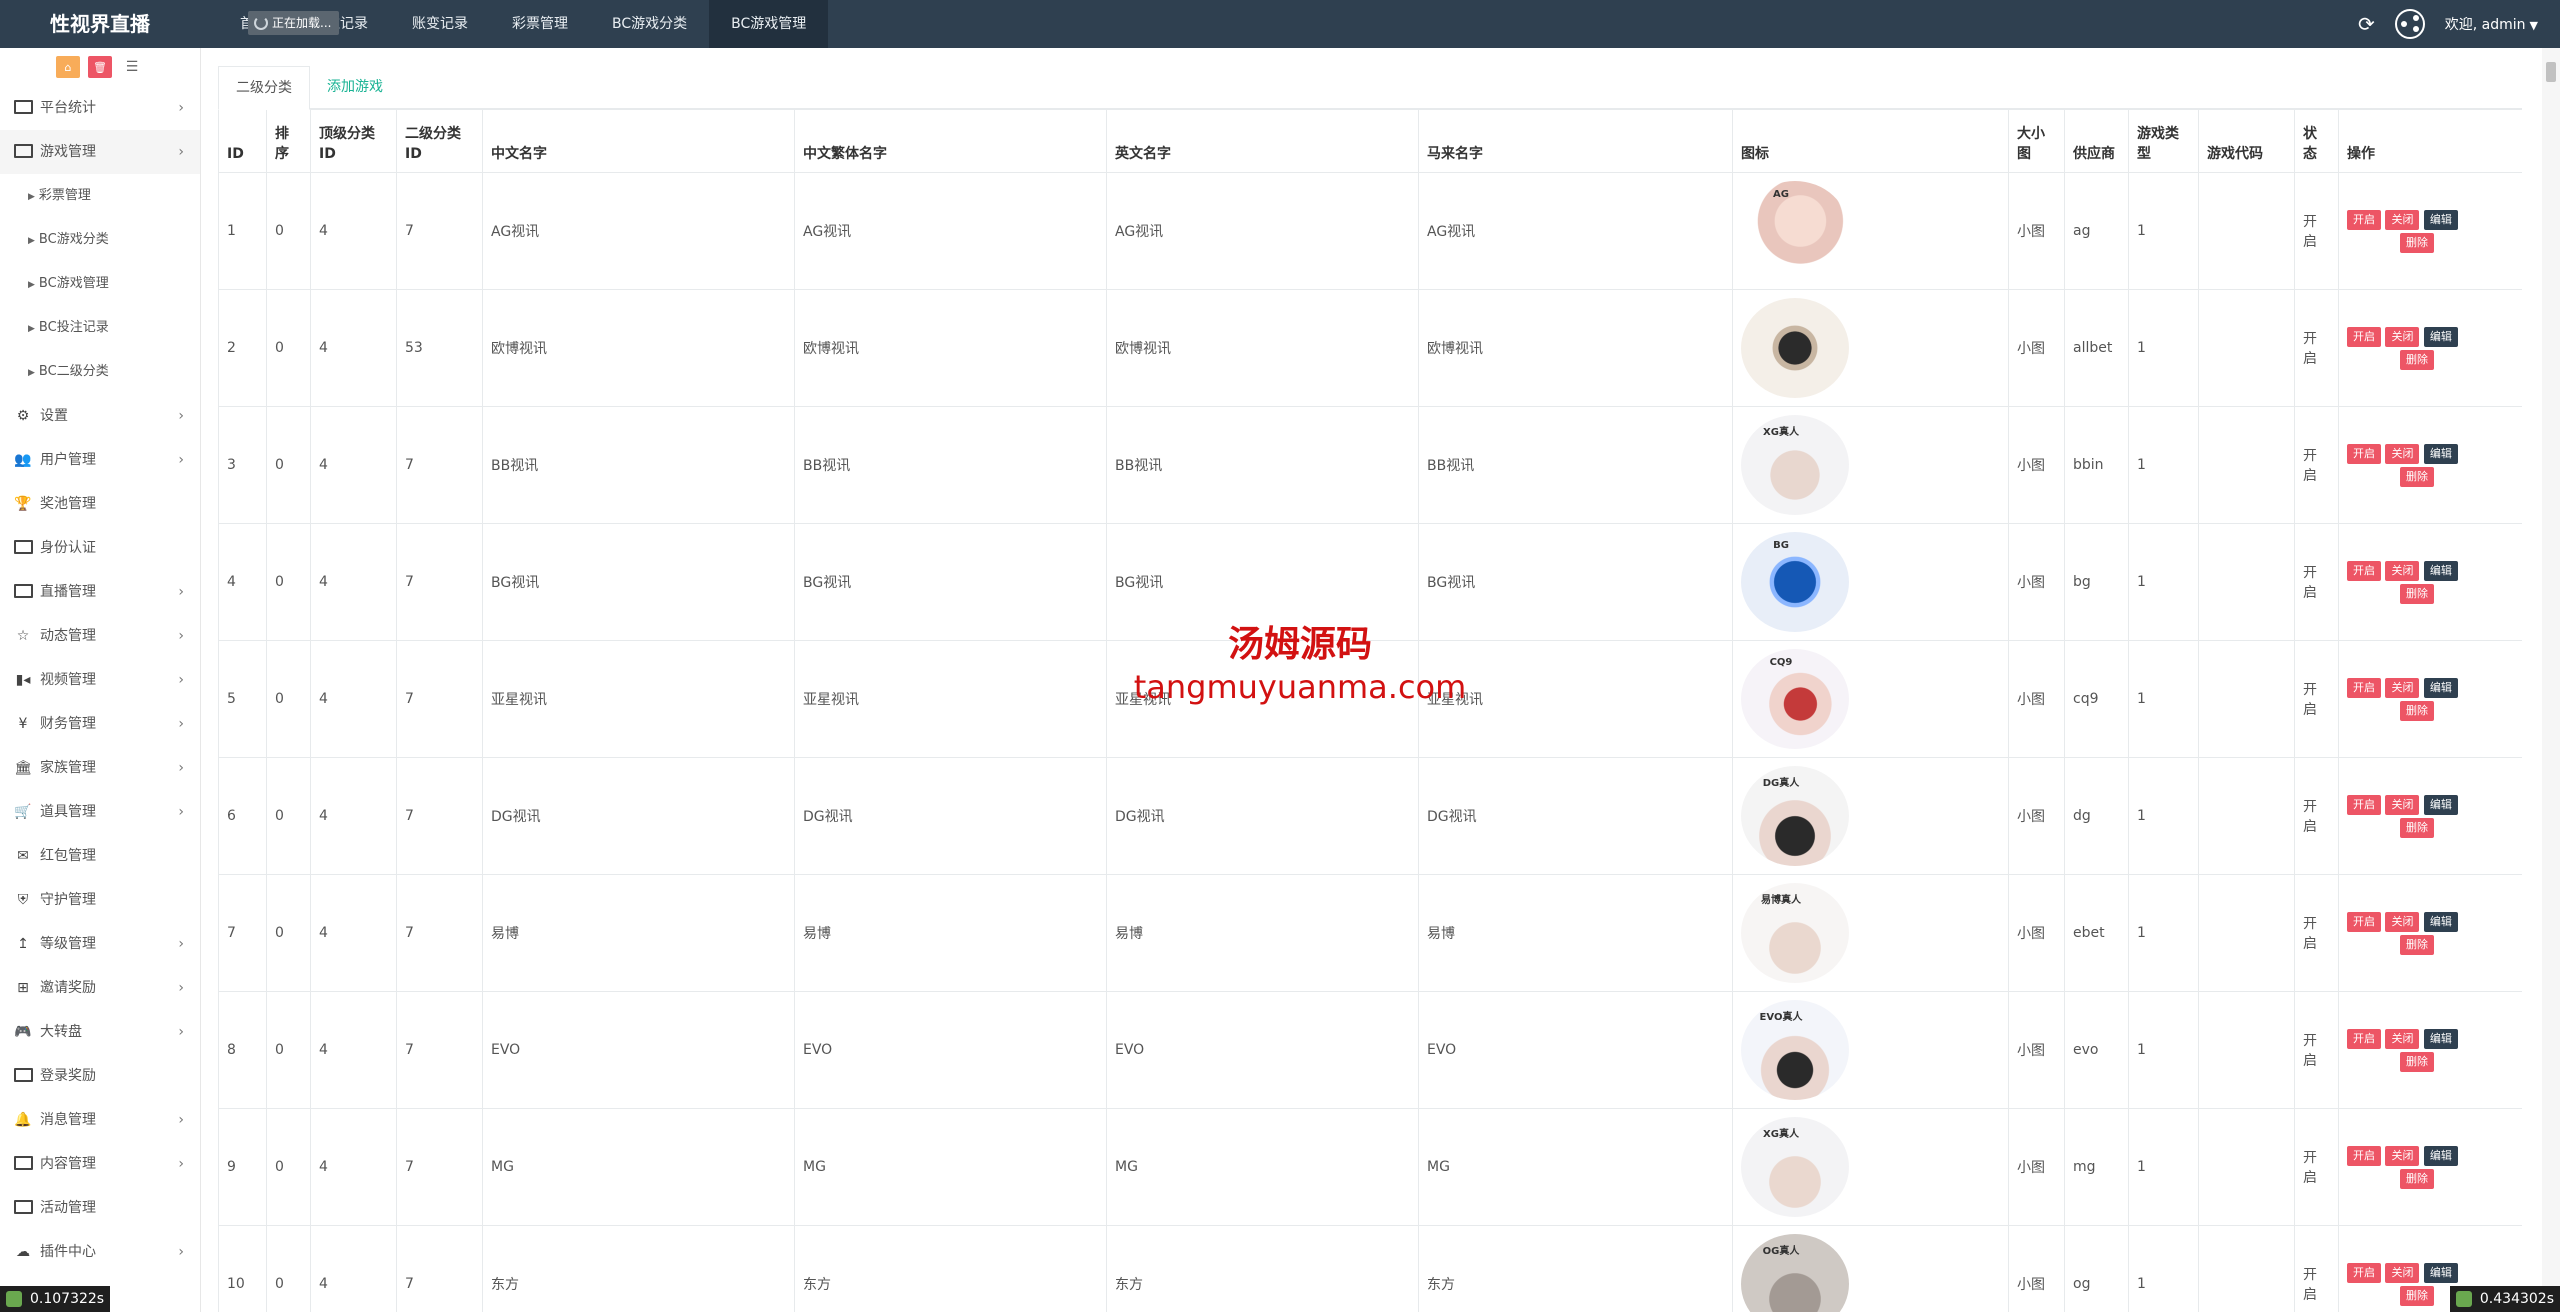  I want to click on col-header-icon: 图标, so click(1870, 141).